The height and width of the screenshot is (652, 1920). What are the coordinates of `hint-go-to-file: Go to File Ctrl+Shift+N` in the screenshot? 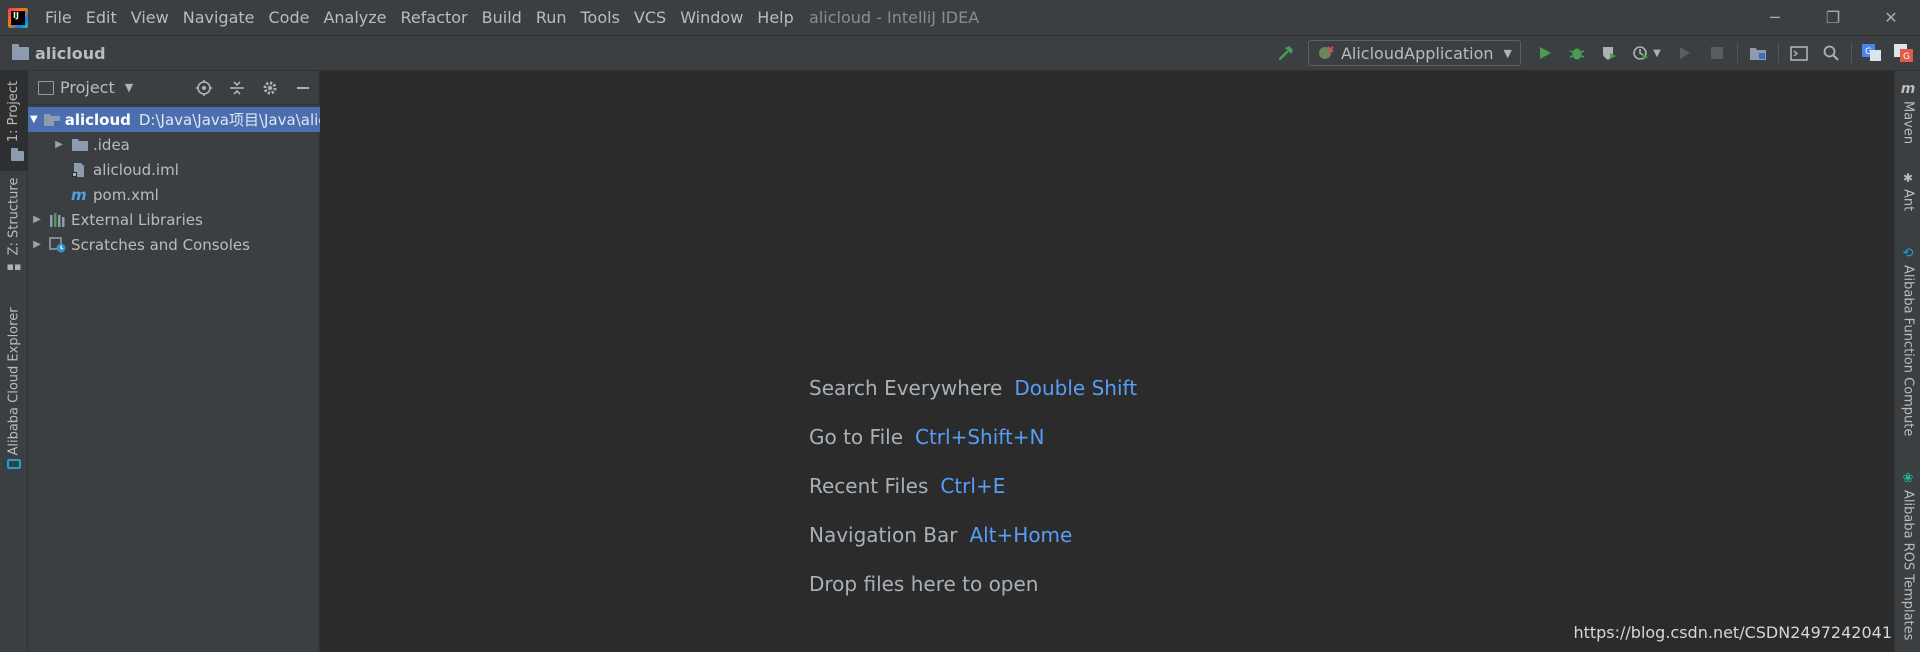 It's located at (973, 436).